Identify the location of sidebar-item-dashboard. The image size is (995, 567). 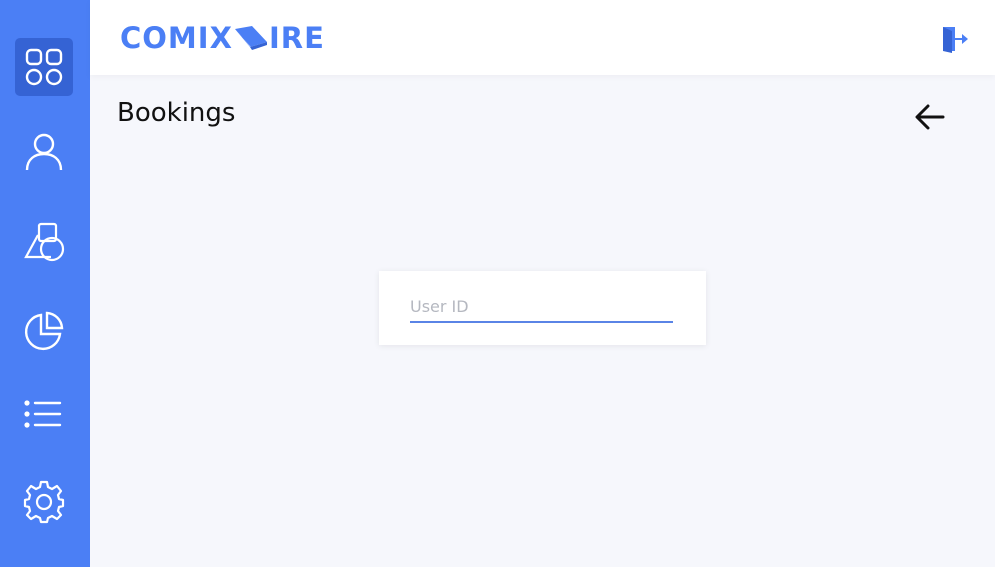
(44, 67).